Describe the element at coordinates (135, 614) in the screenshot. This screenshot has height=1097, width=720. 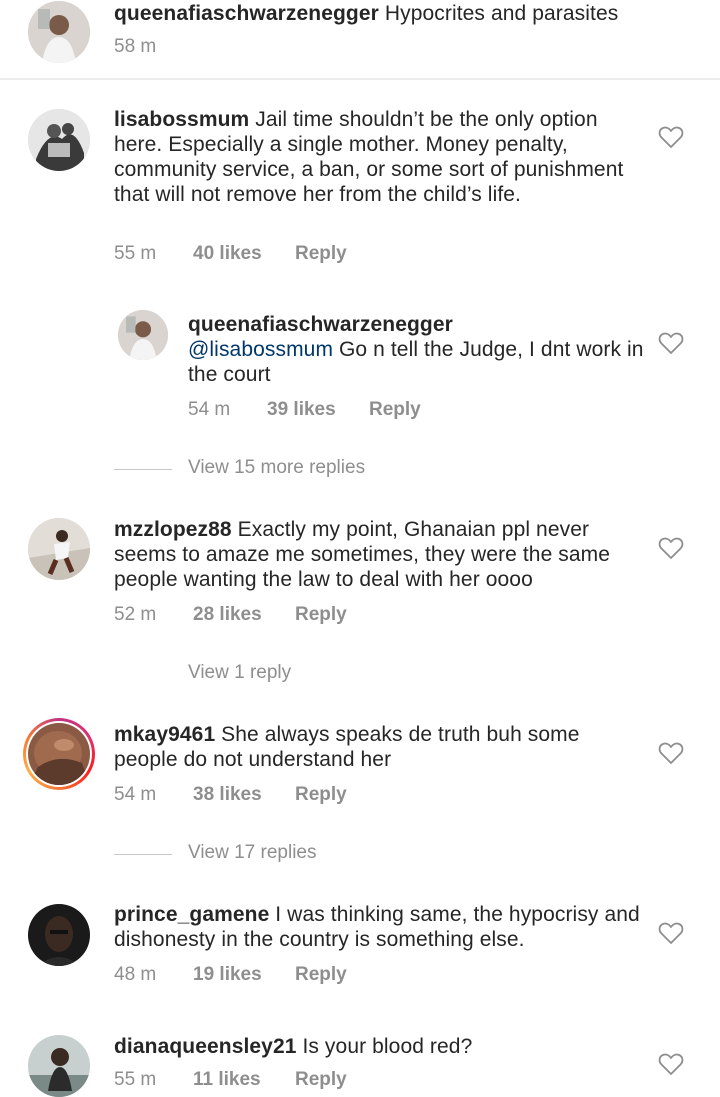
I see `timestamp: 52 m` at that location.